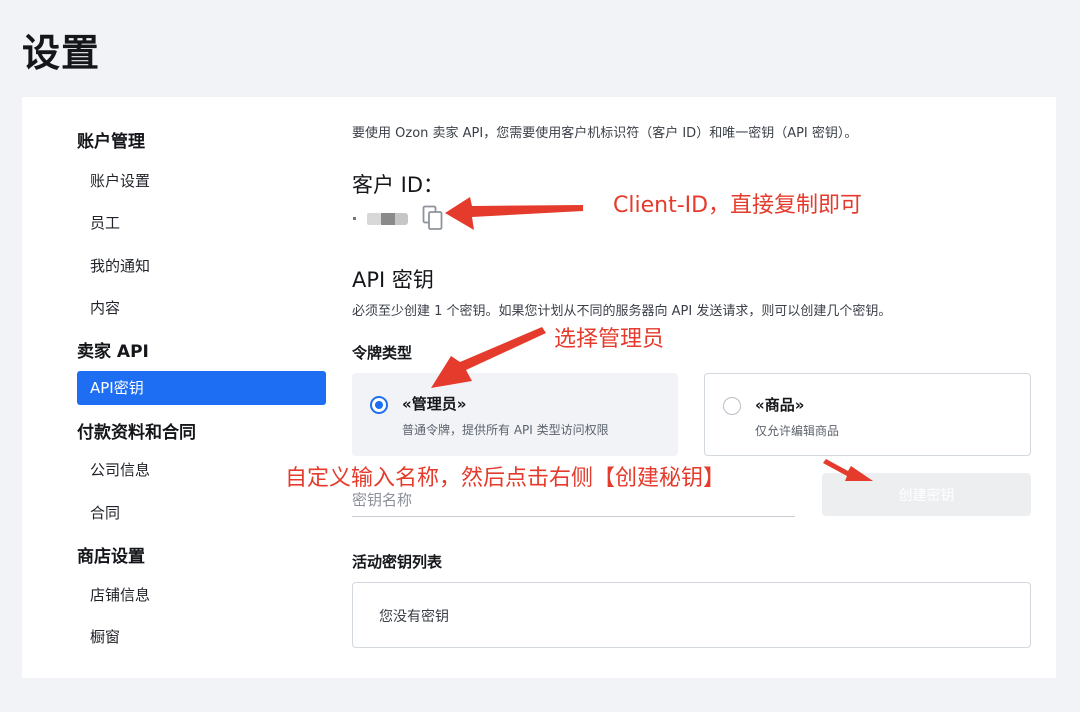 This screenshot has width=1080, height=712. Describe the element at coordinates (414, 617) in the screenshot. I see `active-keys-empty-text: 您没有密钥` at that location.